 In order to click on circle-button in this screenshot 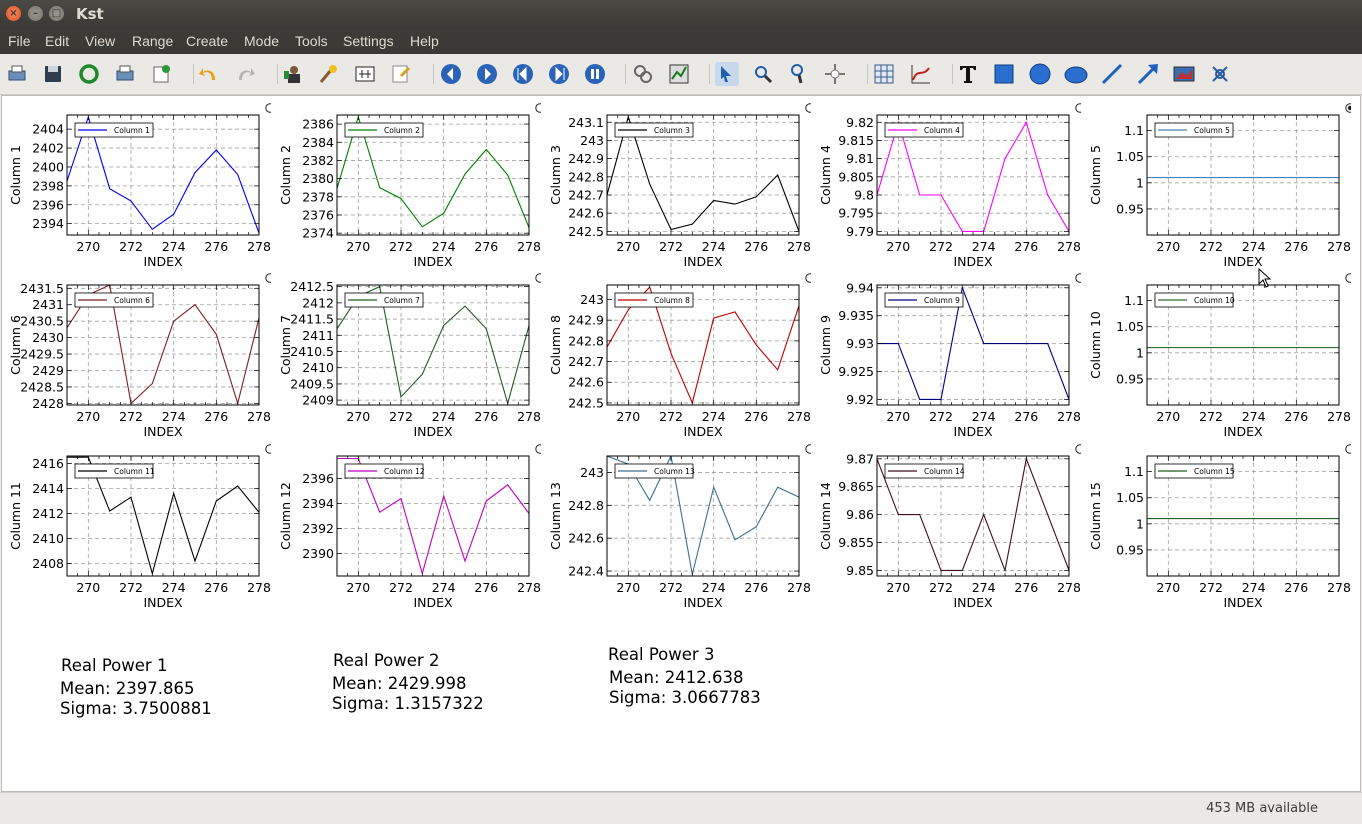, I will do `click(1040, 74)`.